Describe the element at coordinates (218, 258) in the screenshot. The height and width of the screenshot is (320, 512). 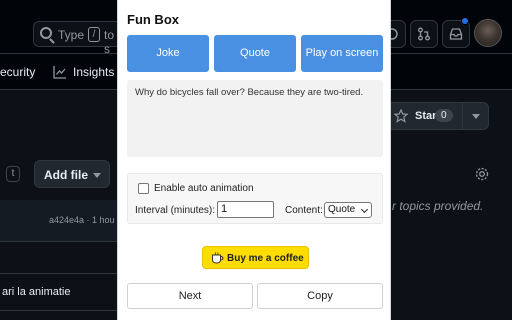
I see `coffee-cup-icon` at that location.